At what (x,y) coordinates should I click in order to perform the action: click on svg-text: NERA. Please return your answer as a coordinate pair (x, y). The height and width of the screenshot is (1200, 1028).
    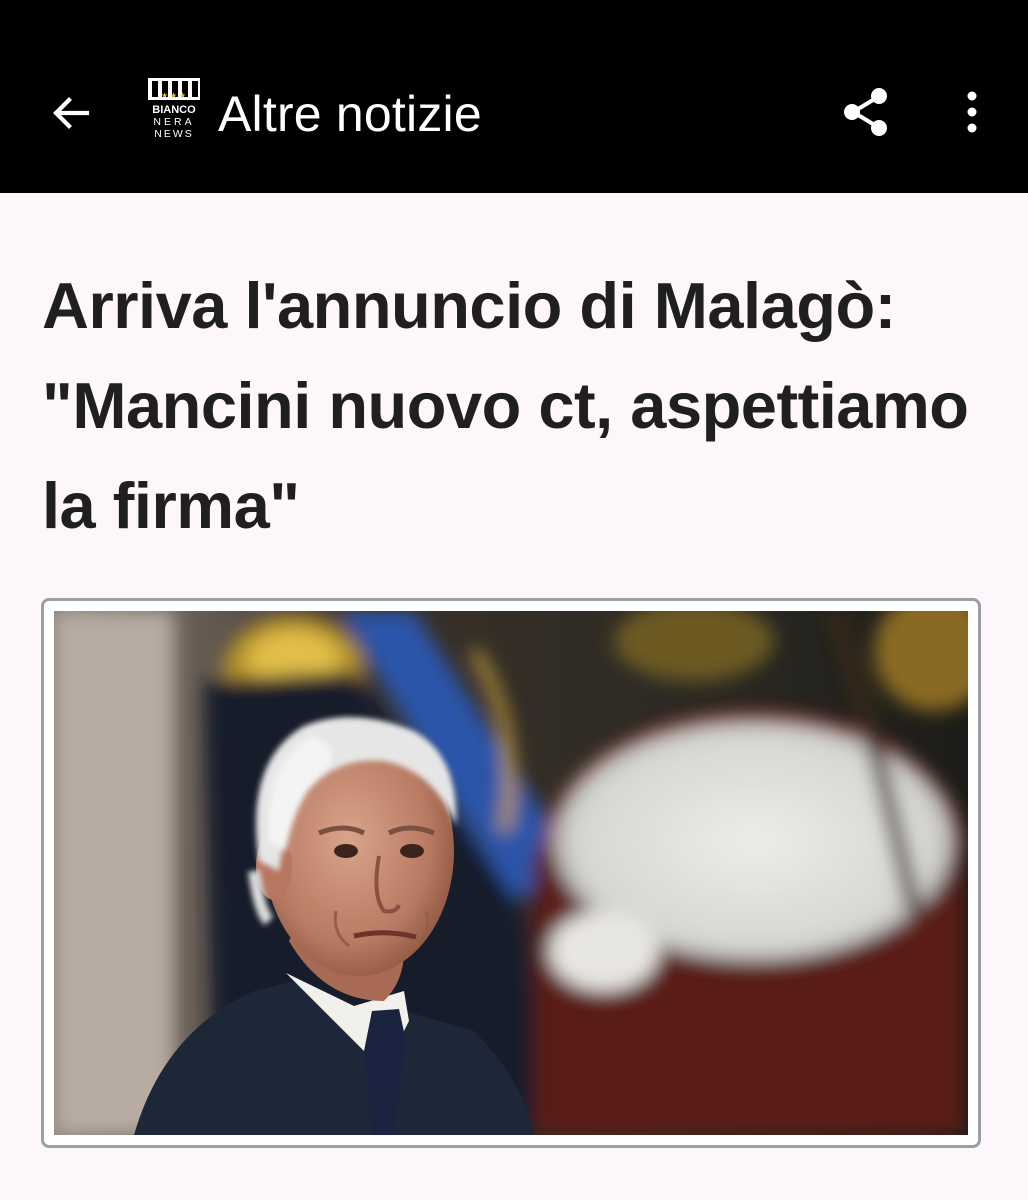
    Looking at the image, I should click on (173, 122).